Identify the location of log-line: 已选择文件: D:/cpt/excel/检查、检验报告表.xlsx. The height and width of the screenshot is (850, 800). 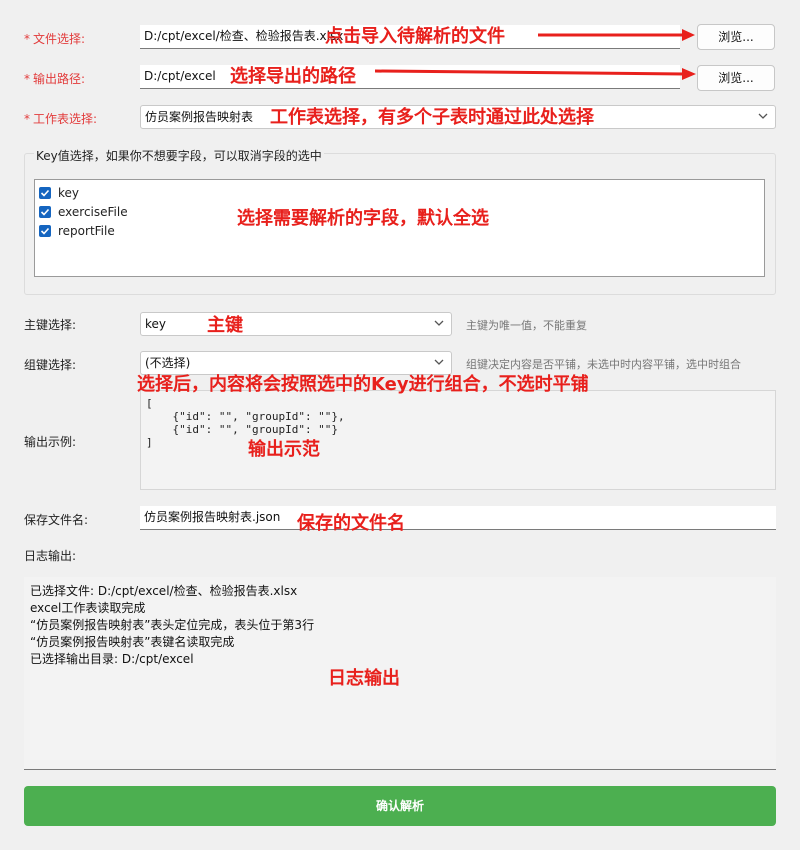
(164, 591).